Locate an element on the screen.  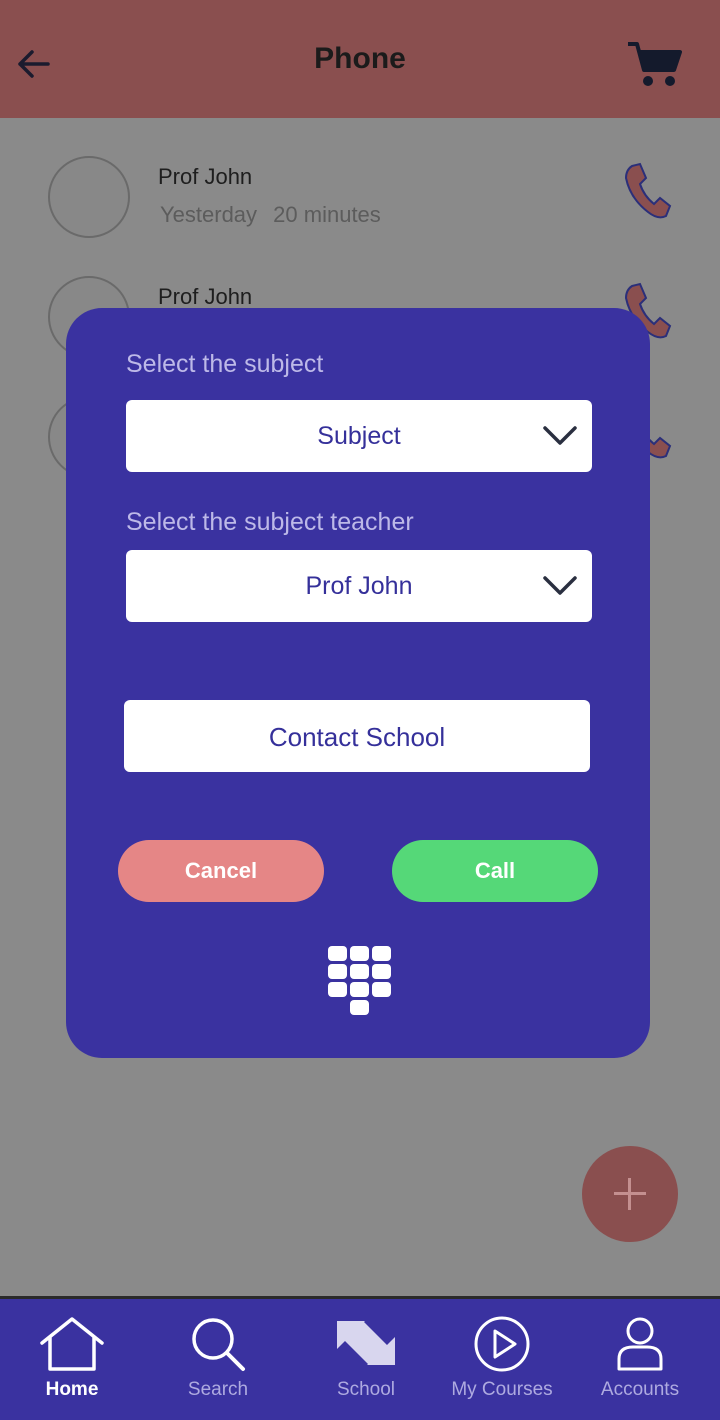
contact-school-label: Contact School is located at coordinates (357, 737).